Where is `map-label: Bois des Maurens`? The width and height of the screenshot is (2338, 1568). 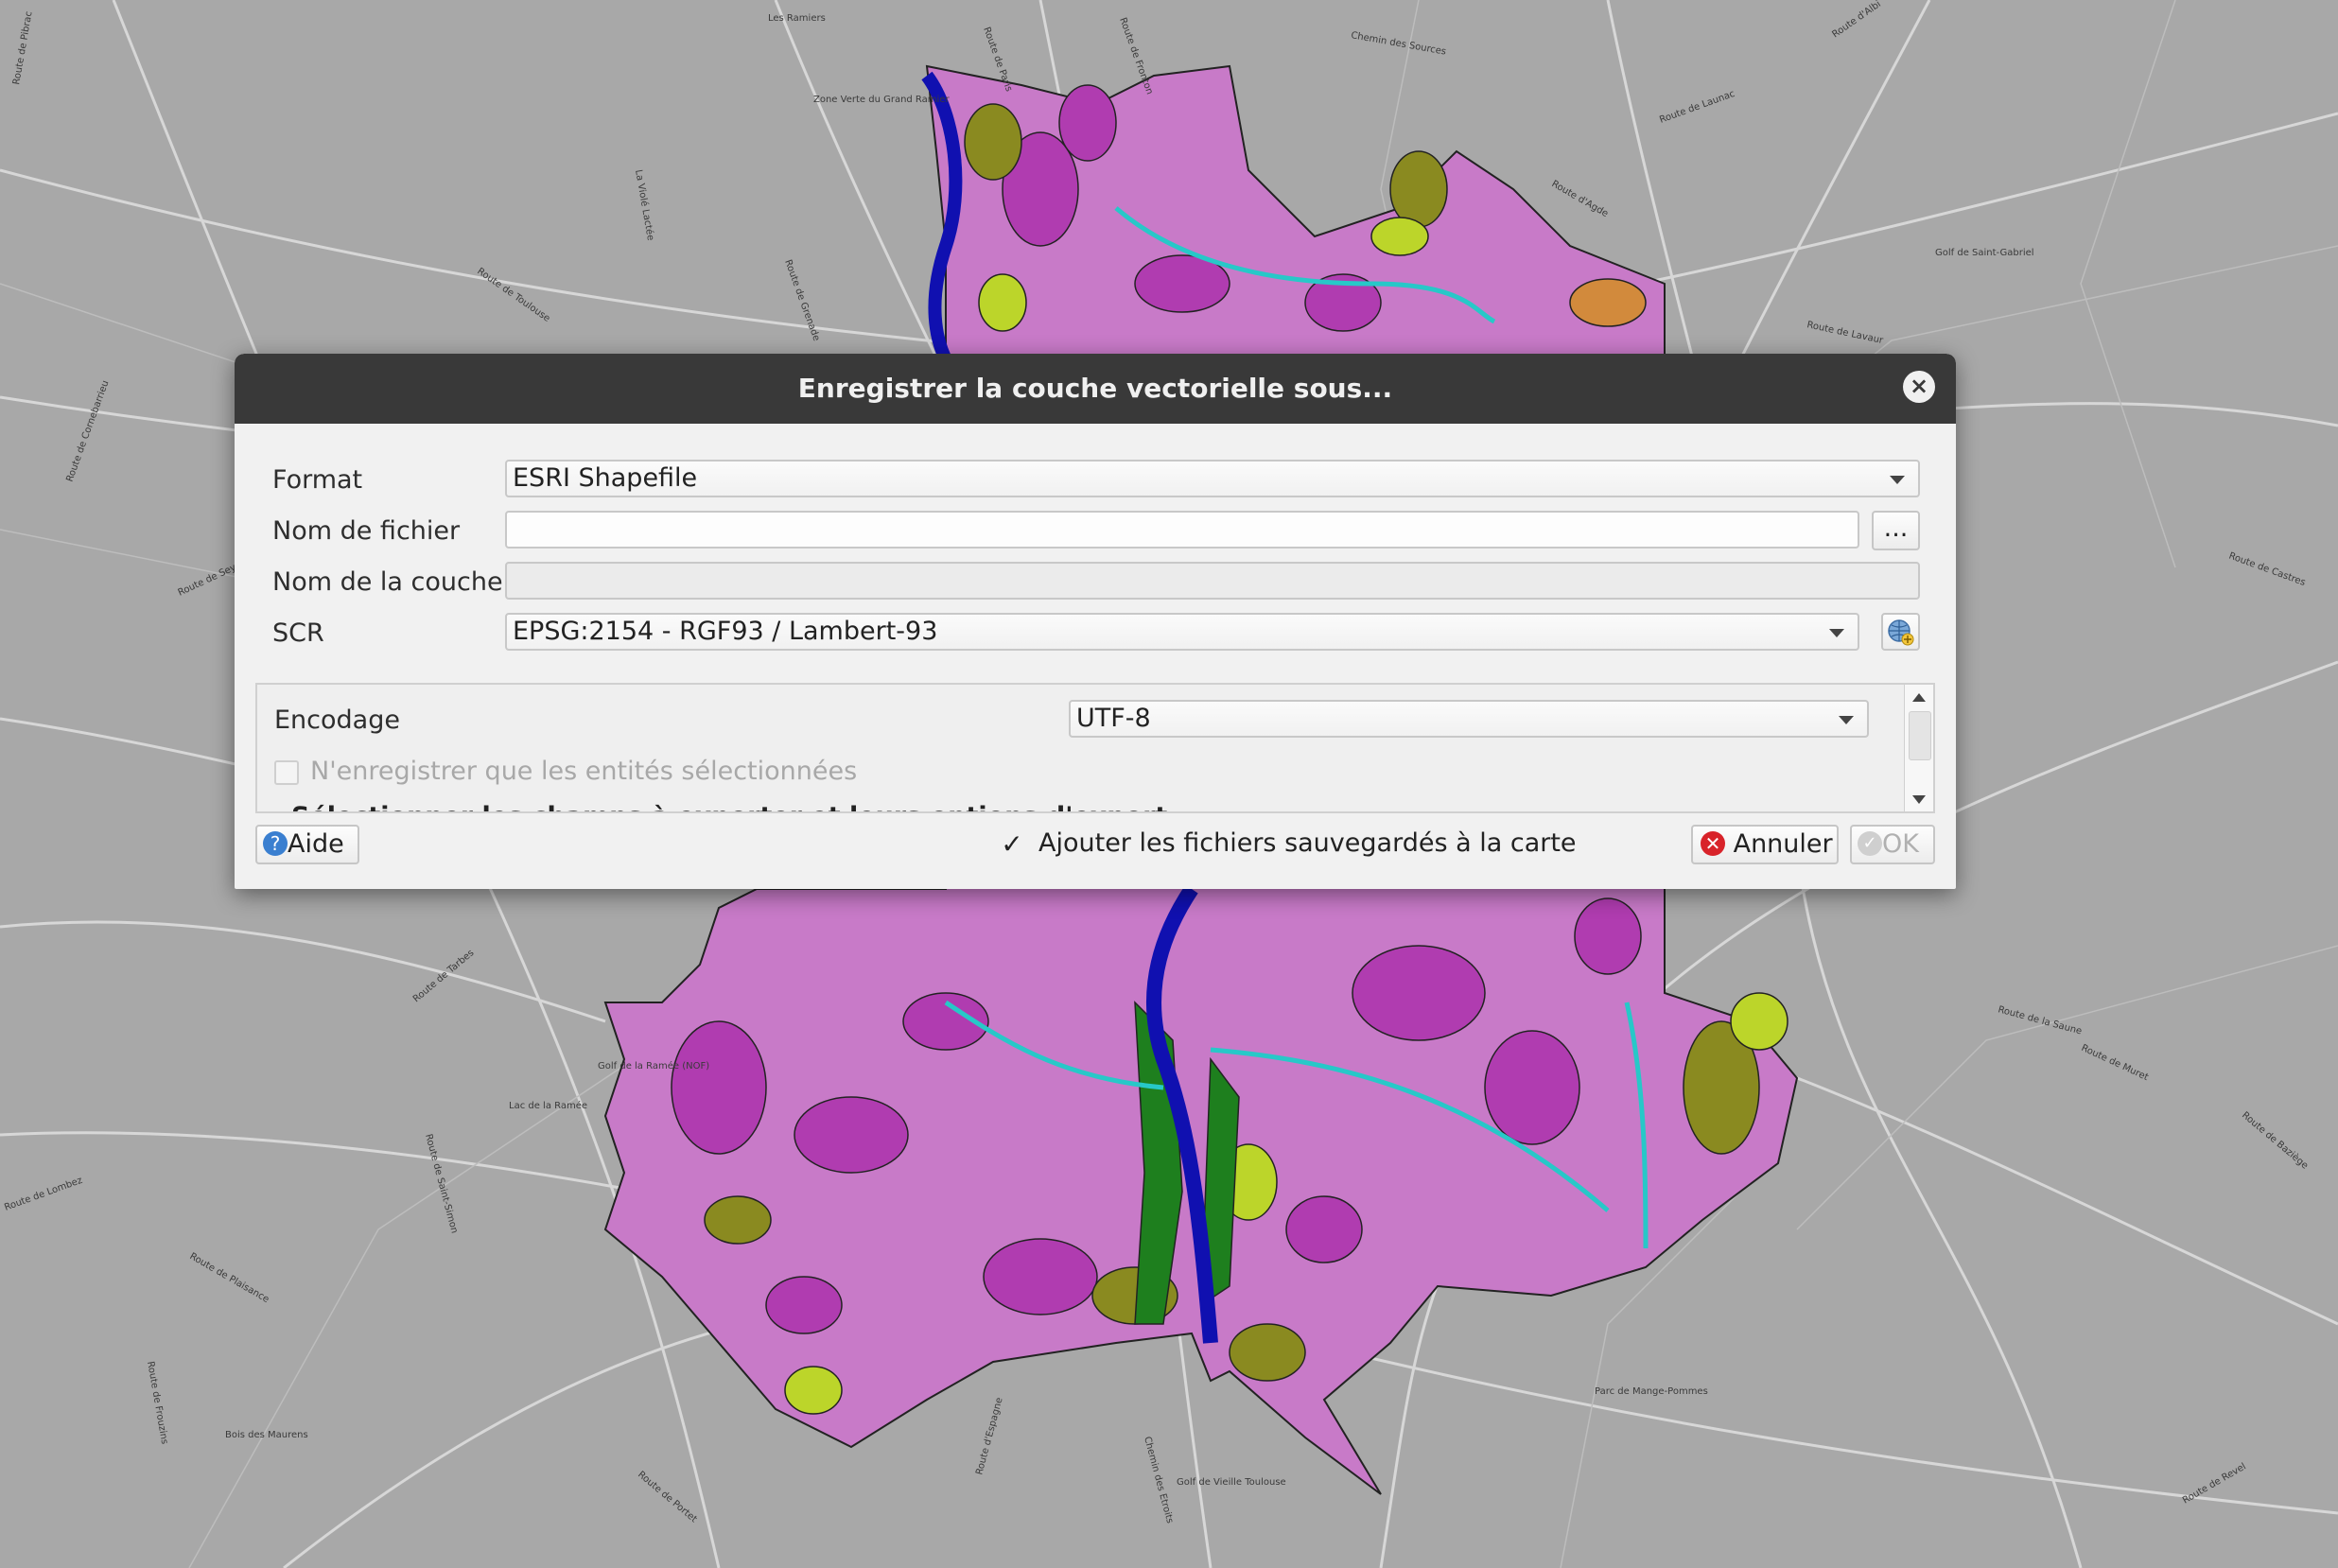 map-label: Bois des Maurens is located at coordinates (266, 1435).